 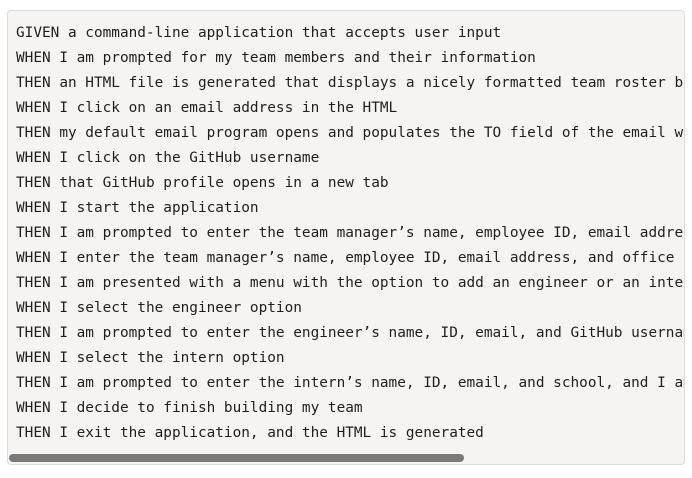 I want to click on code-line: WHEN I select the intern option, so click(x=150, y=358).